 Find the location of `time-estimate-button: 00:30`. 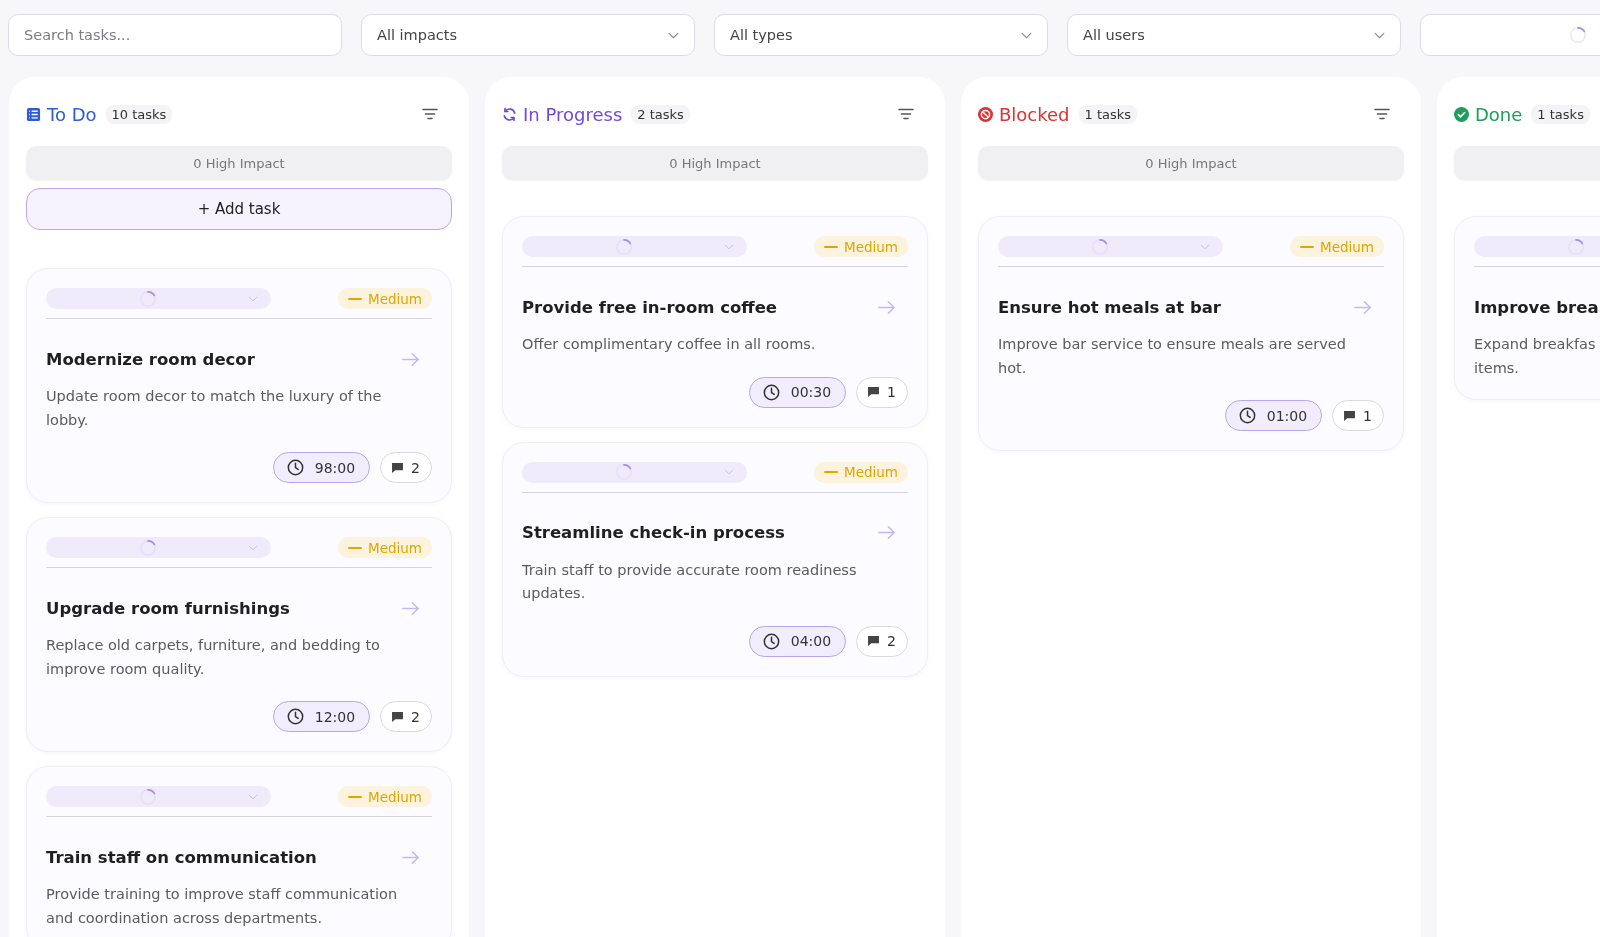

time-estimate-button: 00:30 is located at coordinates (797, 392).